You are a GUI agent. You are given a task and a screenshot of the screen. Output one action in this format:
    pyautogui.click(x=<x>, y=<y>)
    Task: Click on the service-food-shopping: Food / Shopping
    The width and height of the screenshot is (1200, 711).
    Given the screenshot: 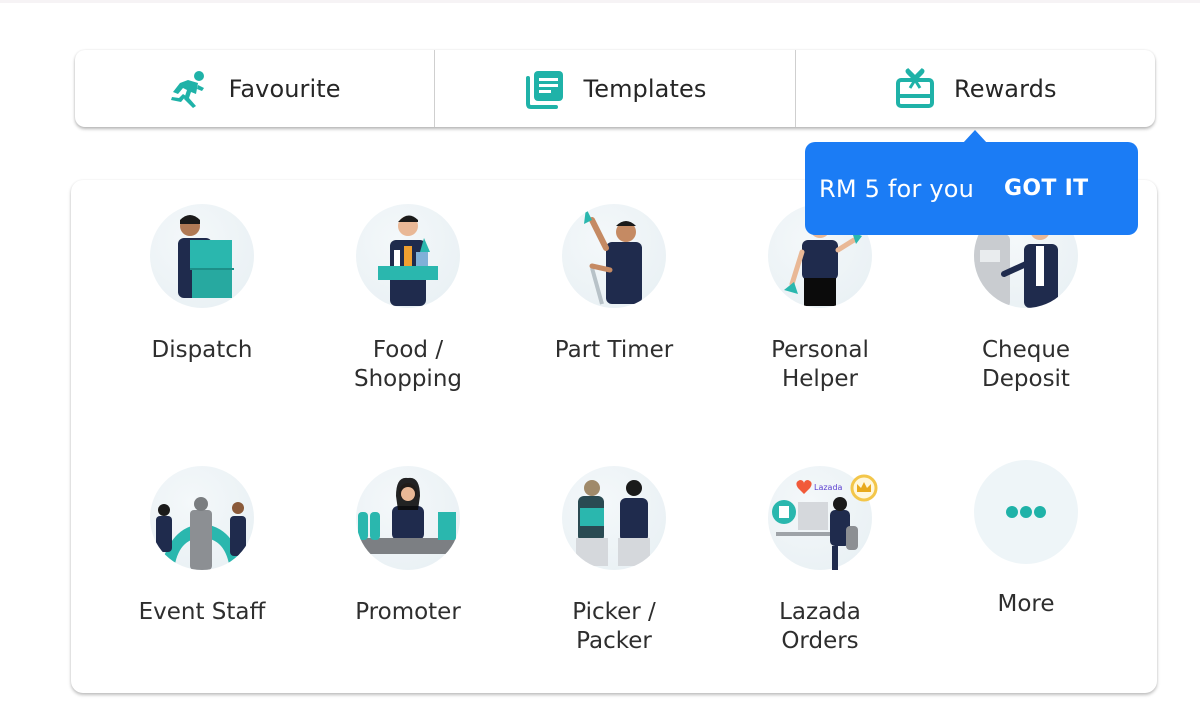 What is the action you would take?
    pyautogui.click(x=408, y=299)
    